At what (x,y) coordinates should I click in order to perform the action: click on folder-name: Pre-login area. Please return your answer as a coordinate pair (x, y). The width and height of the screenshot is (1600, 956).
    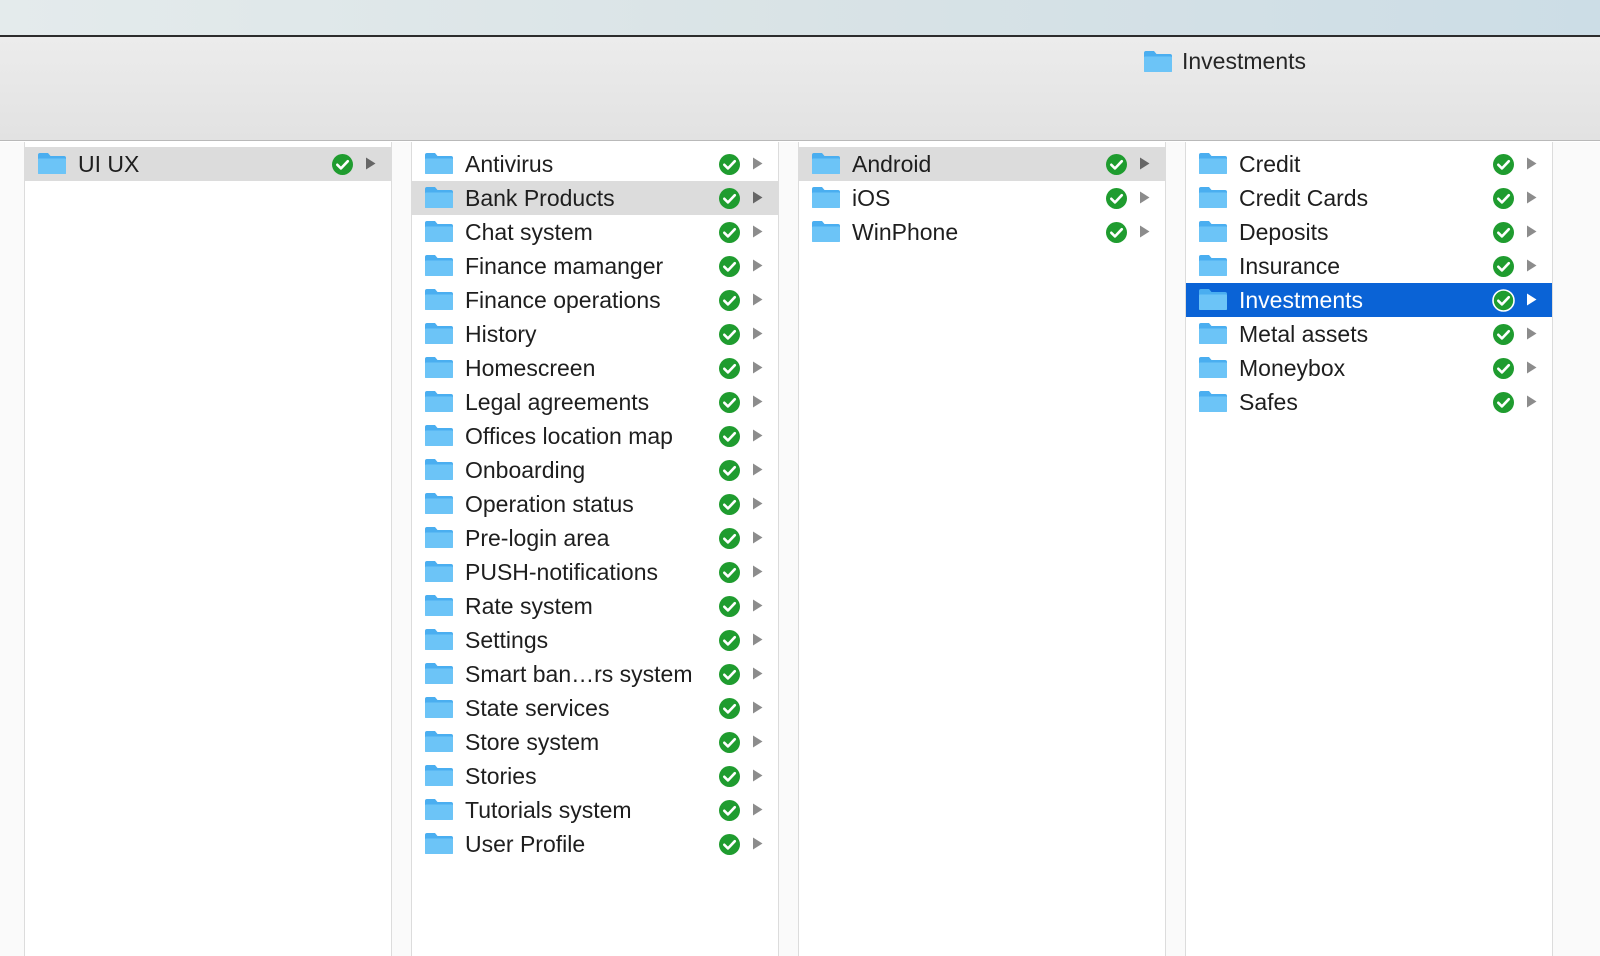
    Looking at the image, I should click on (537, 538).